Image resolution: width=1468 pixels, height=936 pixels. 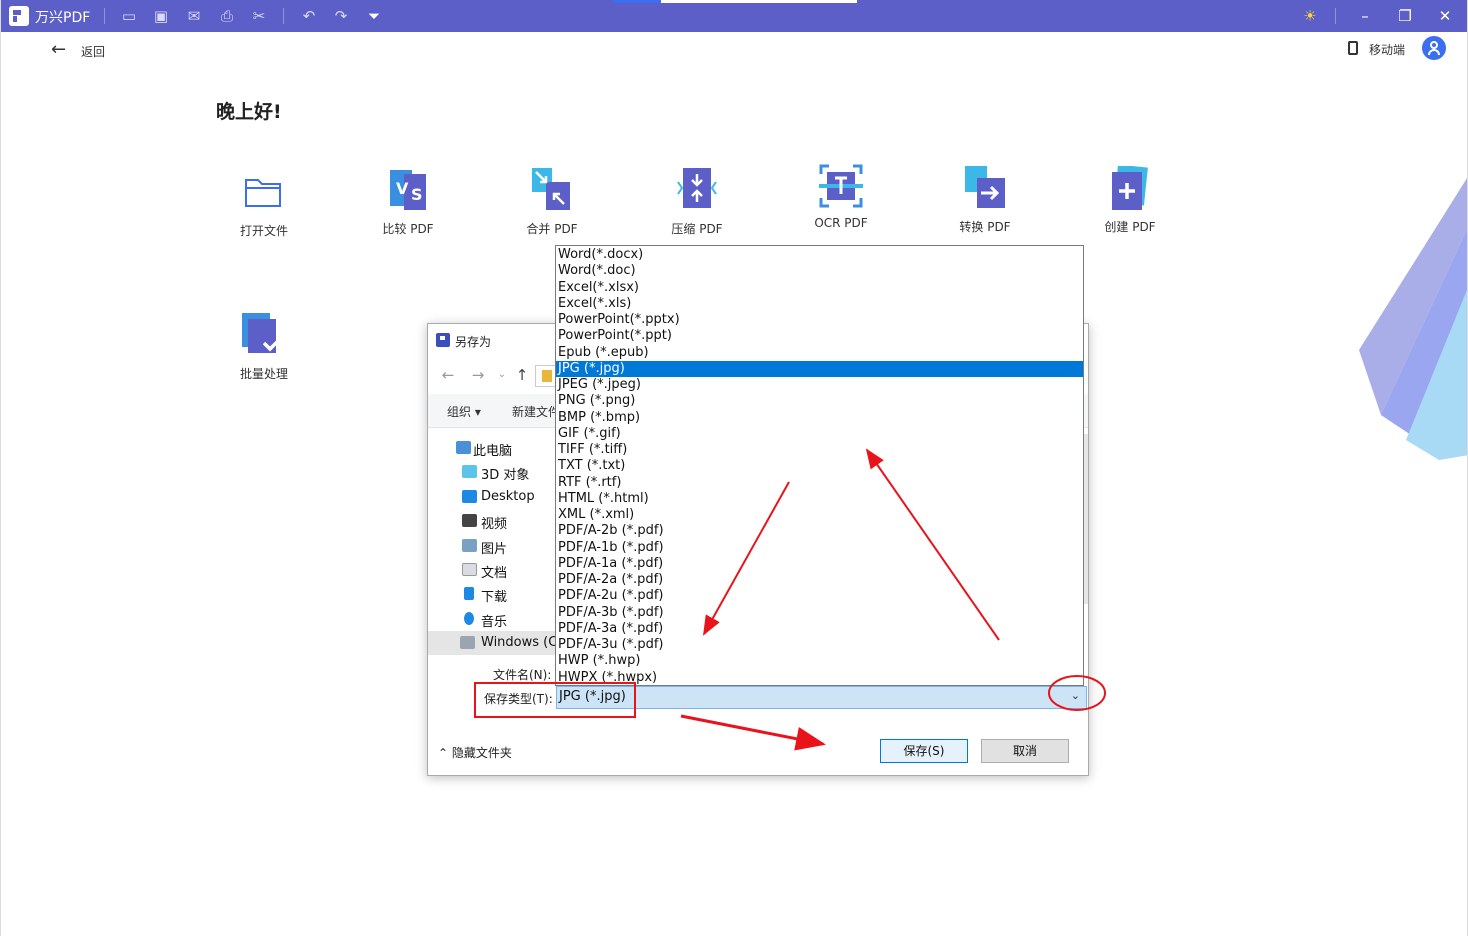 What do you see at coordinates (448, 375) in the screenshot?
I see `back-arrow-icon: ←` at bounding box center [448, 375].